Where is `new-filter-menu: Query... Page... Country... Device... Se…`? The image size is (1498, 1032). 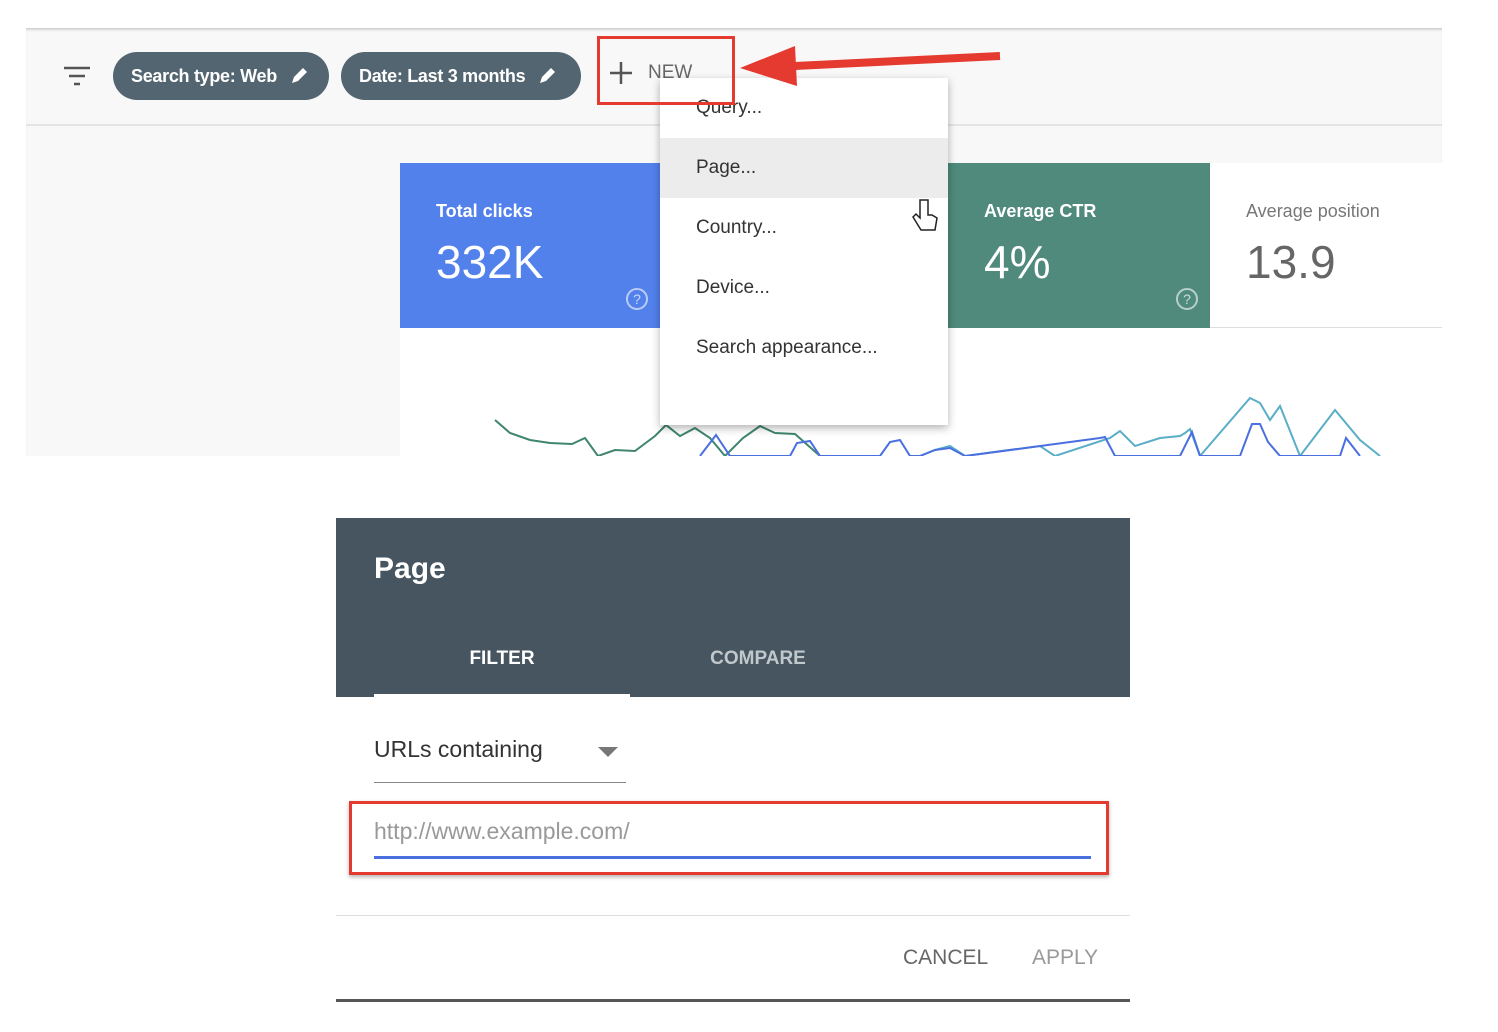
new-filter-menu: Query... Page... Country... Device... Se… is located at coordinates (804, 251).